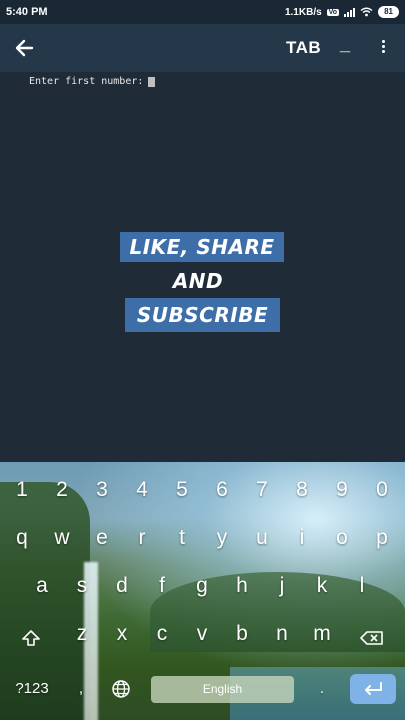 The image size is (405, 720). What do you see at coordinates (102, 490) in the screenshot?
I see `key-3: 3` at bounding box center [102, 490].